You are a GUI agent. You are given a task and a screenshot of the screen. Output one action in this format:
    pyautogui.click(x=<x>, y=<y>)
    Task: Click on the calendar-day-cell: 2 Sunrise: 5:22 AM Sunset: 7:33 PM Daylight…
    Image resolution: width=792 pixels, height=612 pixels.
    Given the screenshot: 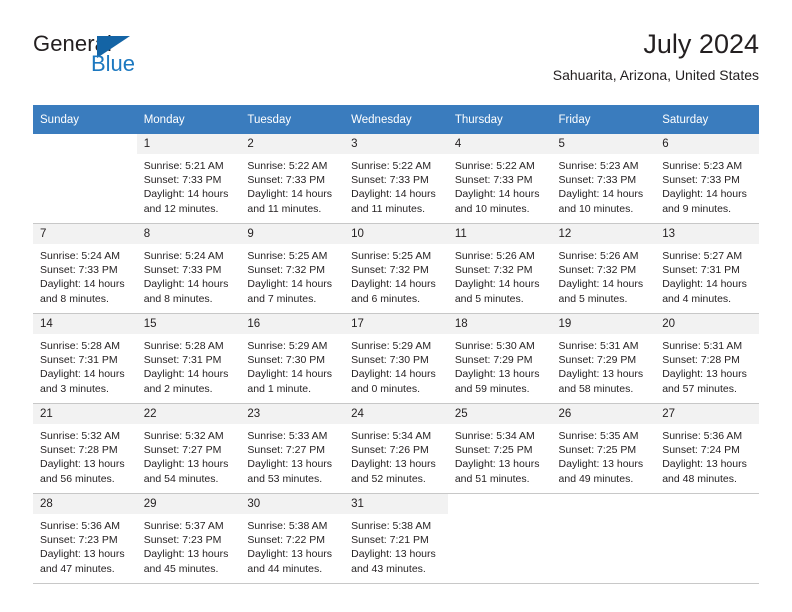 What is the action you would take?
    pyautogui.click(x=292, y=179)
    